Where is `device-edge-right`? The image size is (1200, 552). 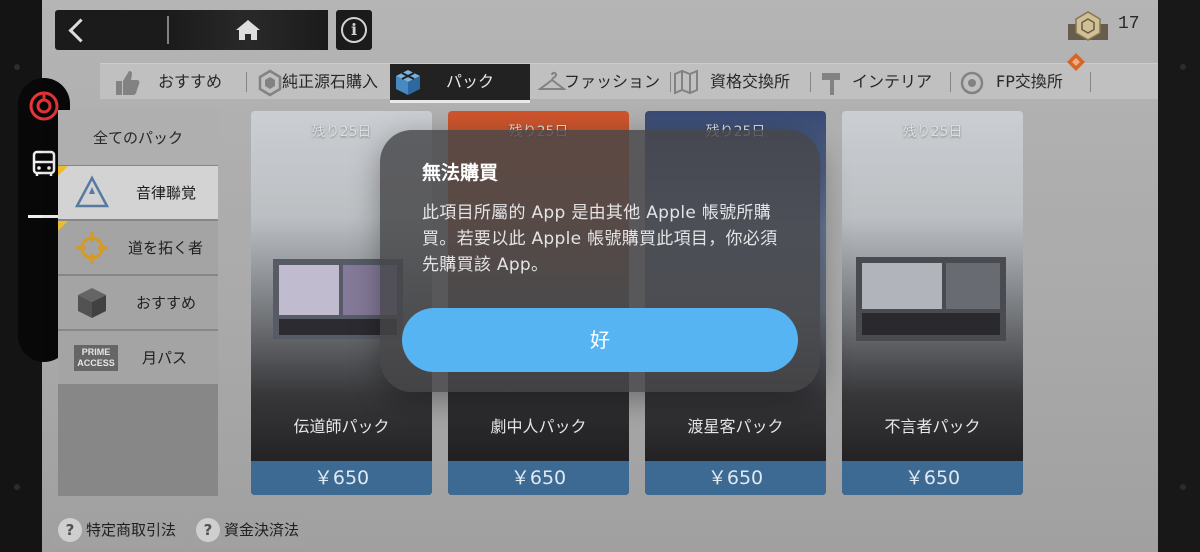 device-edge-right is located at coordinates (1179, 276).